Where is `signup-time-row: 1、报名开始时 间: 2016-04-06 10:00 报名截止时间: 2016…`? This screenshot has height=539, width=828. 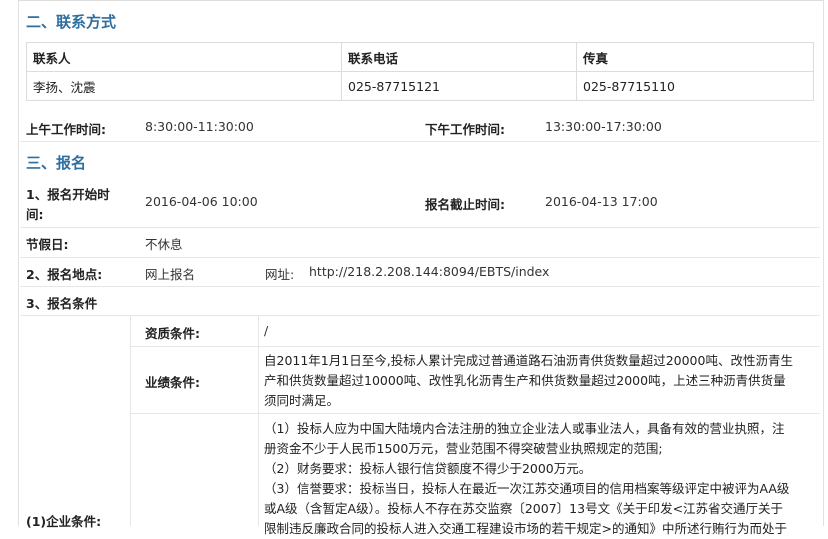
signup-time-row: 1、报名开始时 间: 2016-04-06 10:00 报名截止时间: 2016… is located at coordinates (420, 202).